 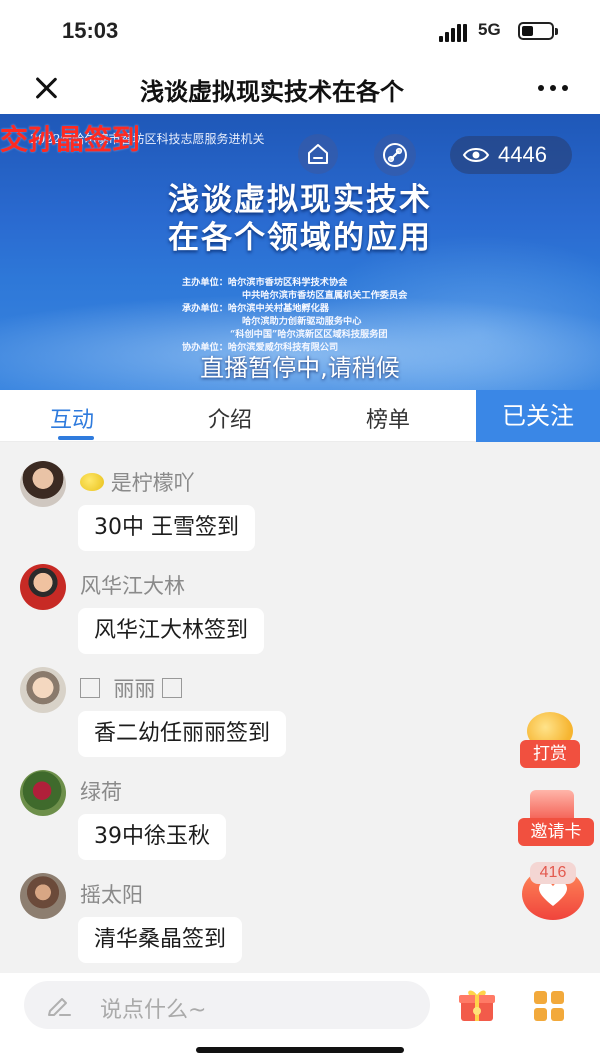 I want to click on video-title-line-2: 在各个领域的应用, so click(x=300, y=238).